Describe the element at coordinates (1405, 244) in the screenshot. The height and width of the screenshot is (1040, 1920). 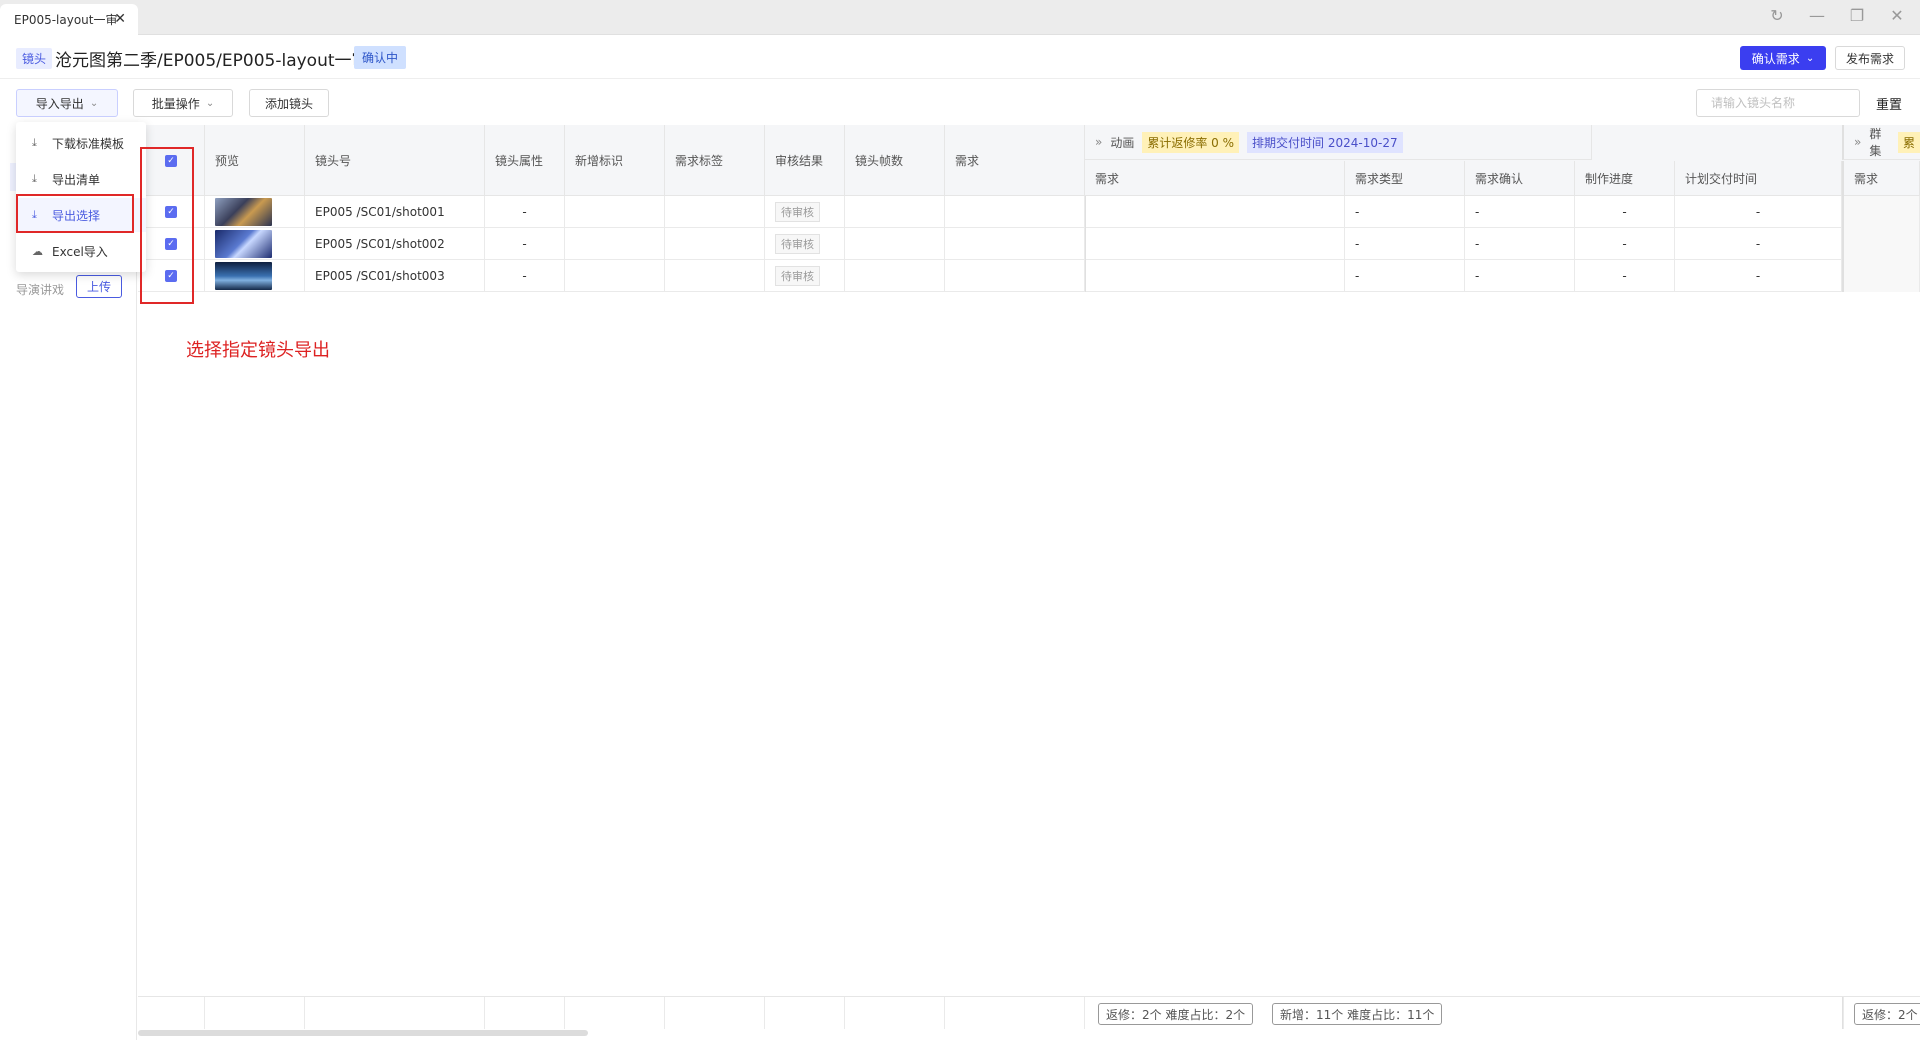
I see `anim-type-cell: -` at that location.